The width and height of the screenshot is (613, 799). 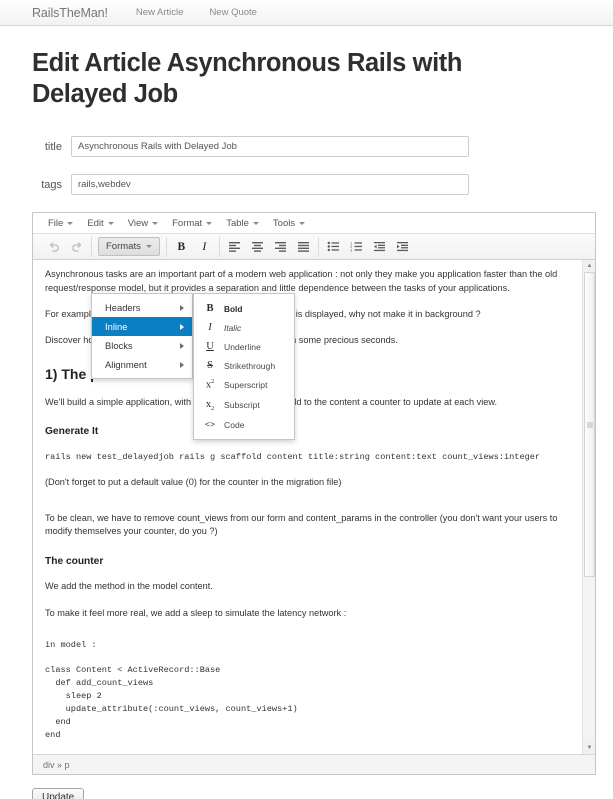 I want to click on formats-menu-item-alignment: Alignment, so click(x=142, y=364).